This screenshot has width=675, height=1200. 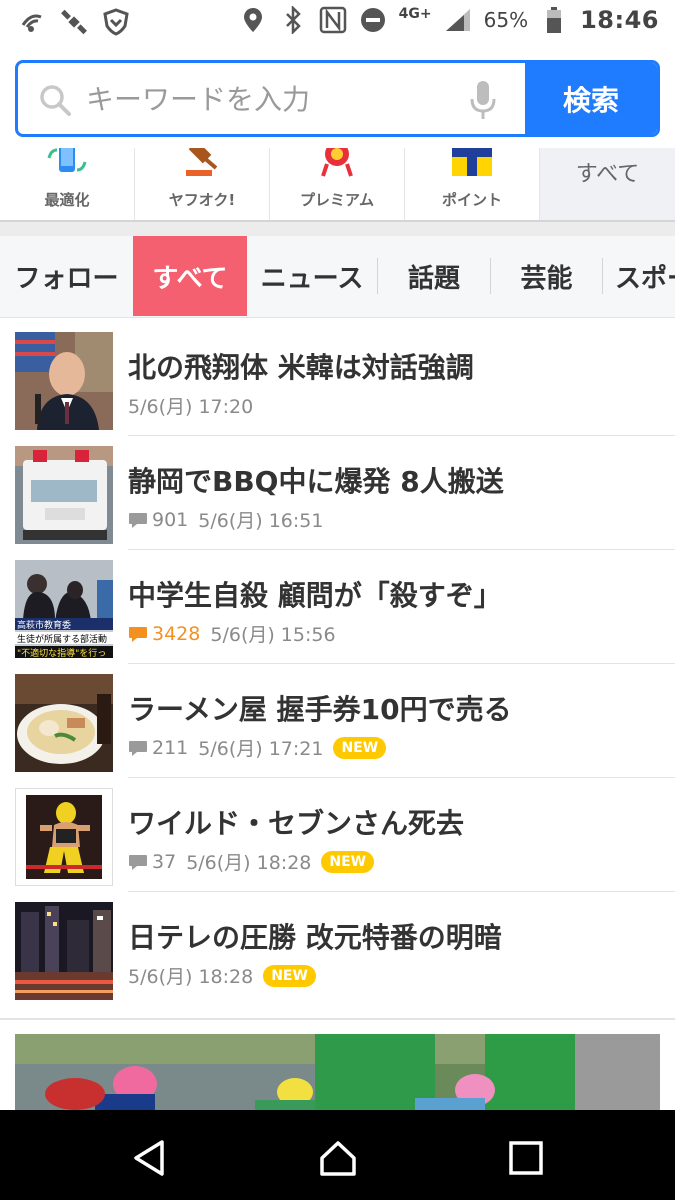 I want to click on clock: 18:46, so click(x=619, y=20).